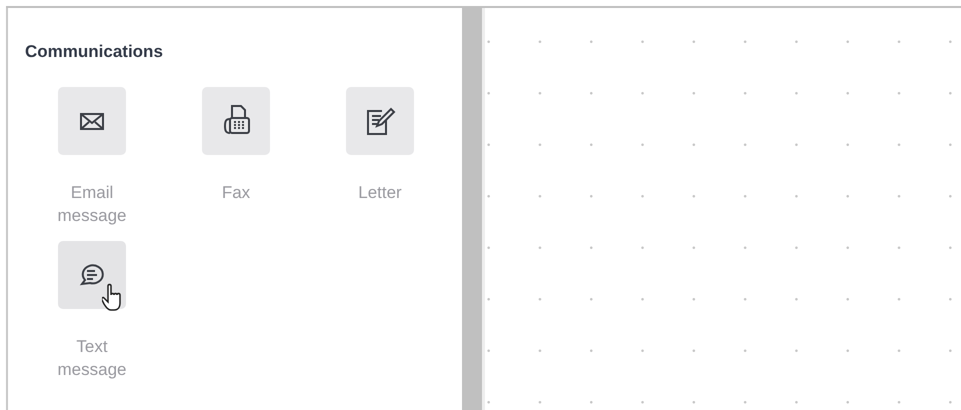  Describe the element at coordinates (236, 193) in the screenshot. I see `tile-label: Fax` at that location.